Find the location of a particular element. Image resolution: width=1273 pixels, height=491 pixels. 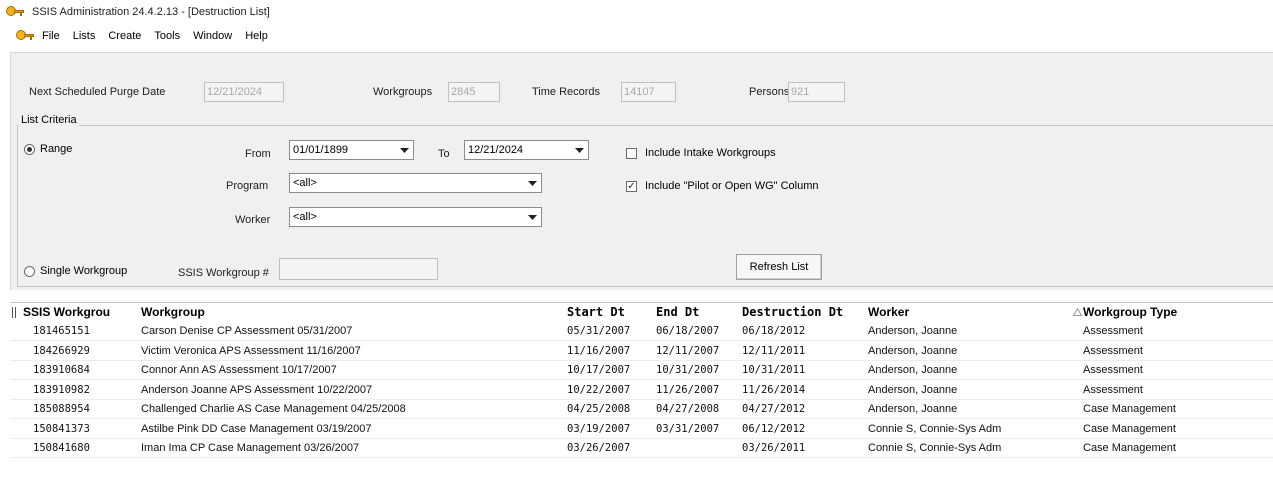

workgroups-count-field: 2845 is located at coordinates (474, 92).